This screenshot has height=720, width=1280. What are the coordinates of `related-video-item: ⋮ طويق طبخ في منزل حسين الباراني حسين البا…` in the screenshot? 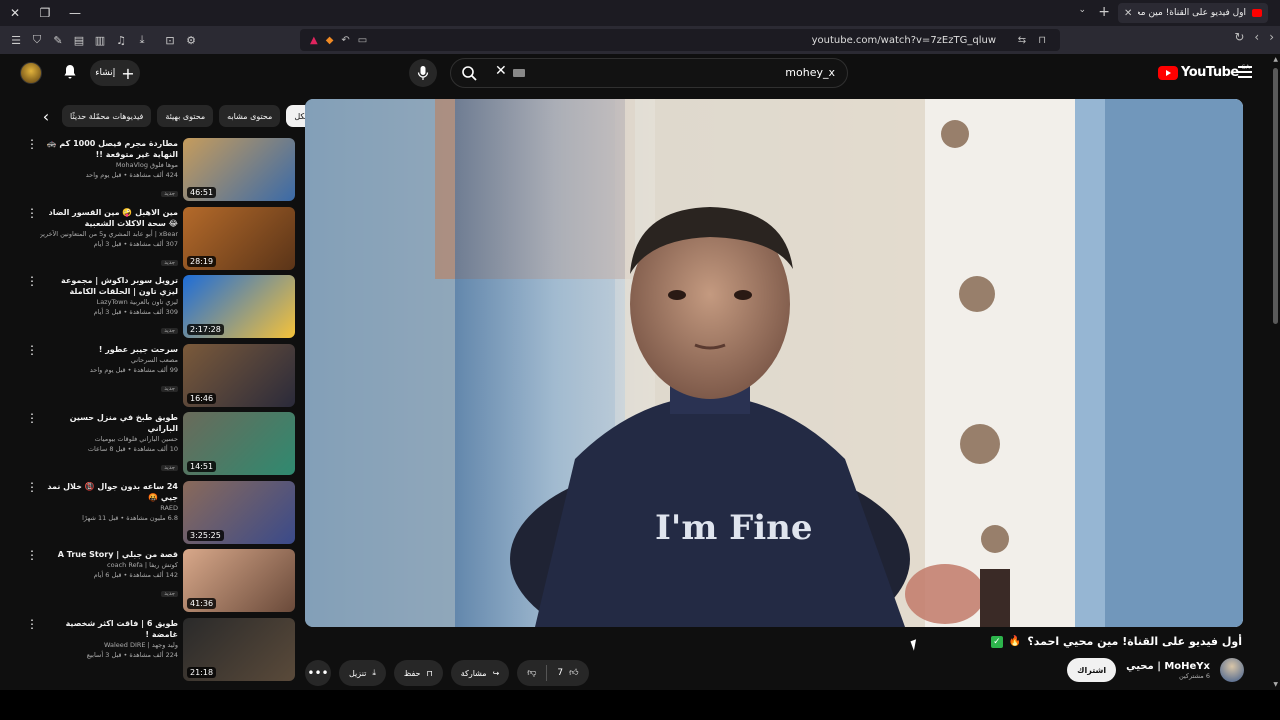 It's located at (160, 446).